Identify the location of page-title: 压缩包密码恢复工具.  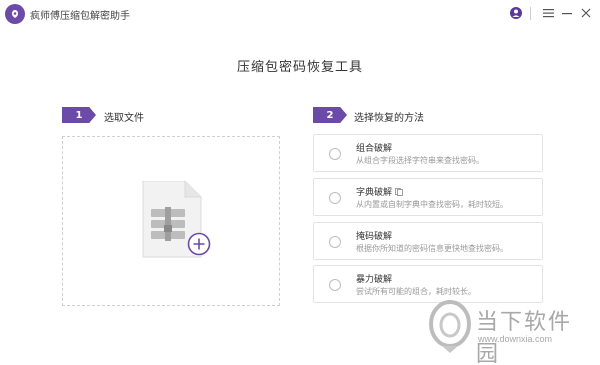
(299, 67).